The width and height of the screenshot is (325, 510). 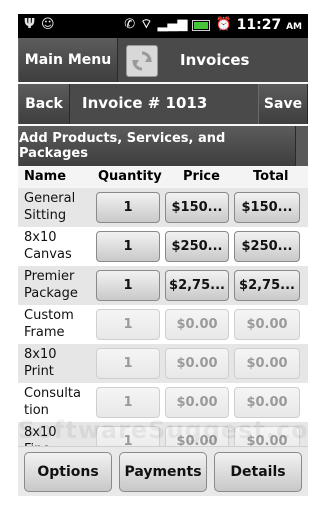 I want to click on usb-icon: Ψ, so click(x=30, y=24).